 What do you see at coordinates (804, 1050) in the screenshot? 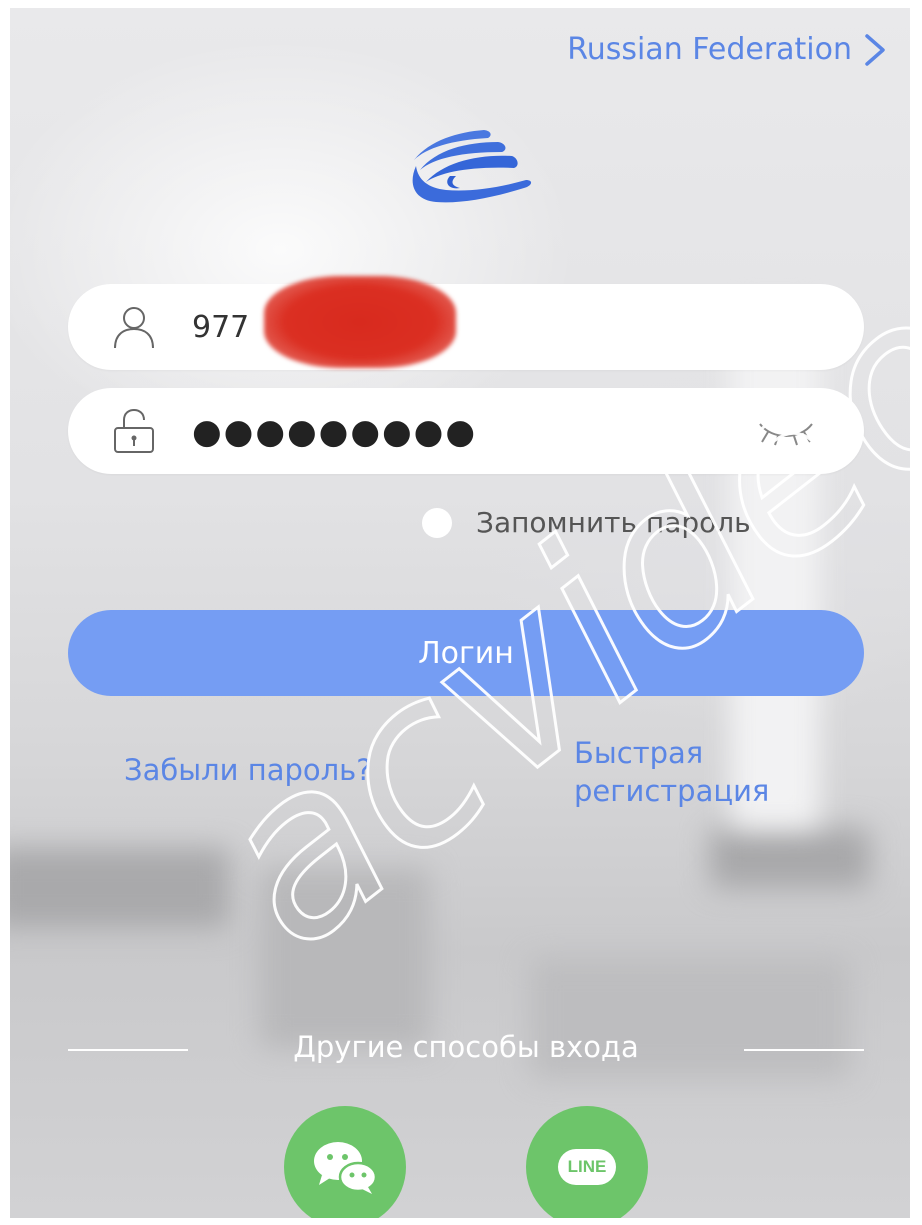
I see `divider-line` at bounding box center [804, 1050].